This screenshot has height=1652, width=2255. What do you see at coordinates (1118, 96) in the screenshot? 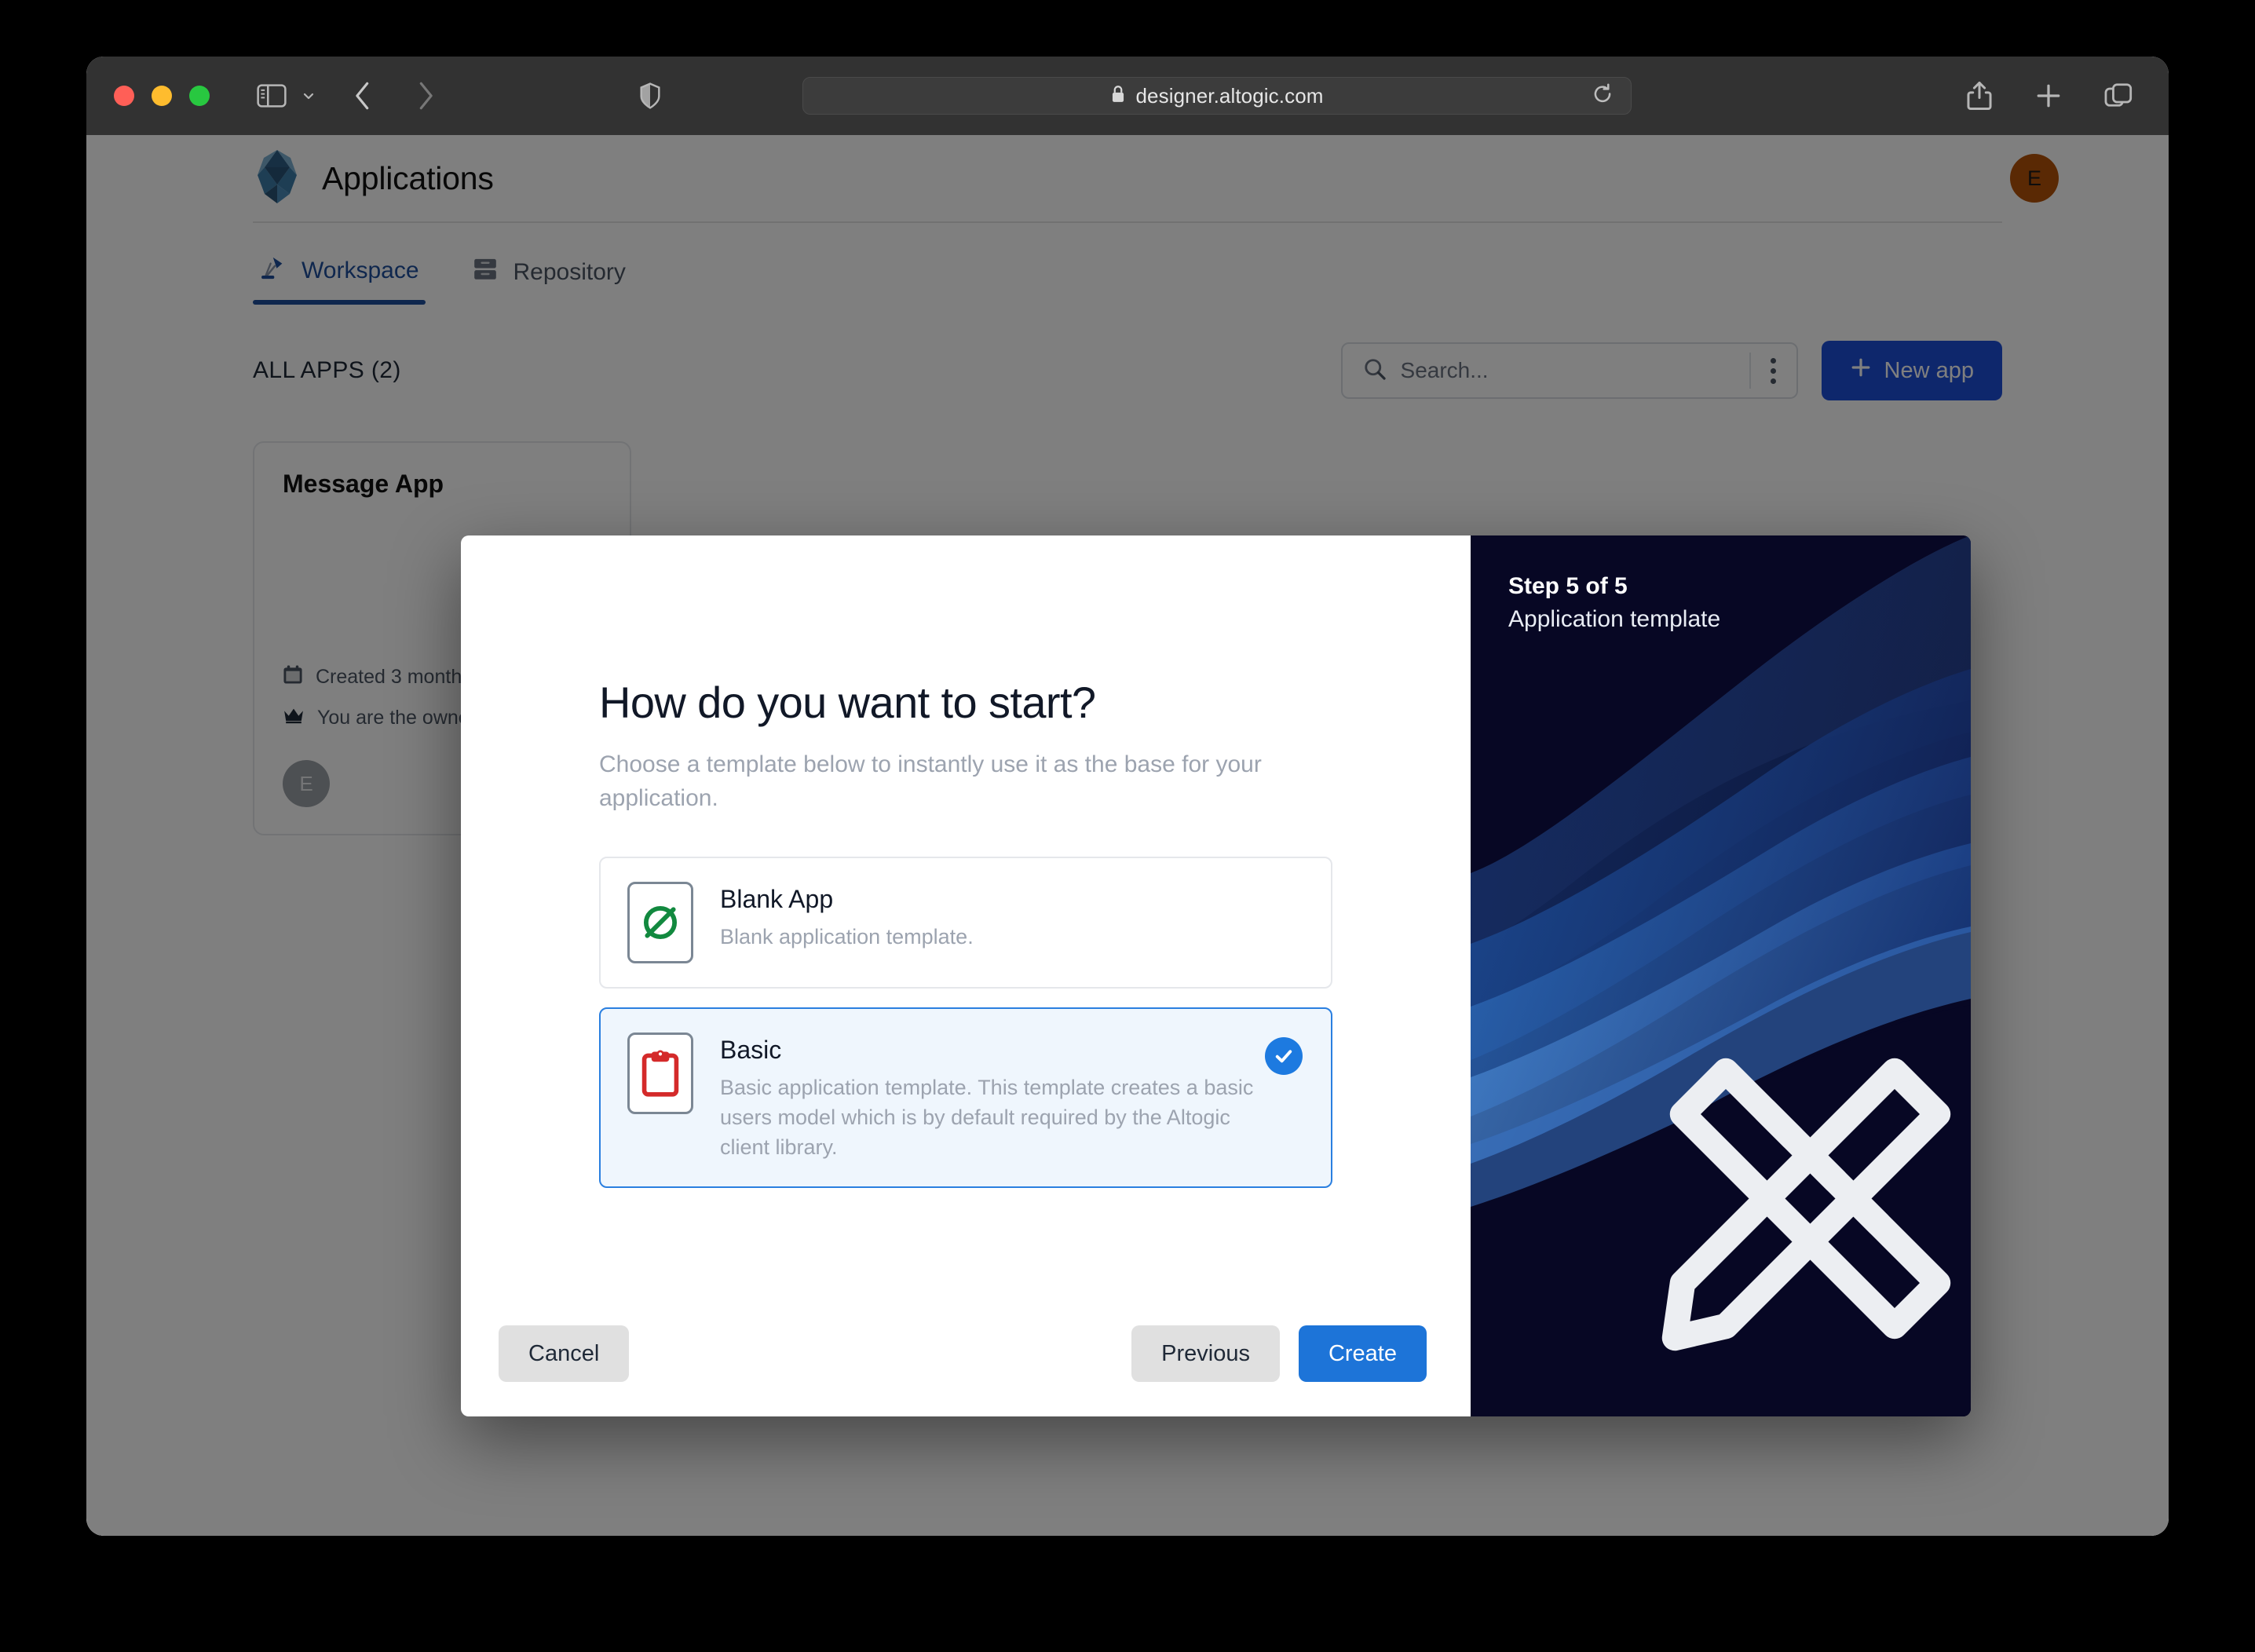
I see `lock-icon` at bounding box center [1118, 96].